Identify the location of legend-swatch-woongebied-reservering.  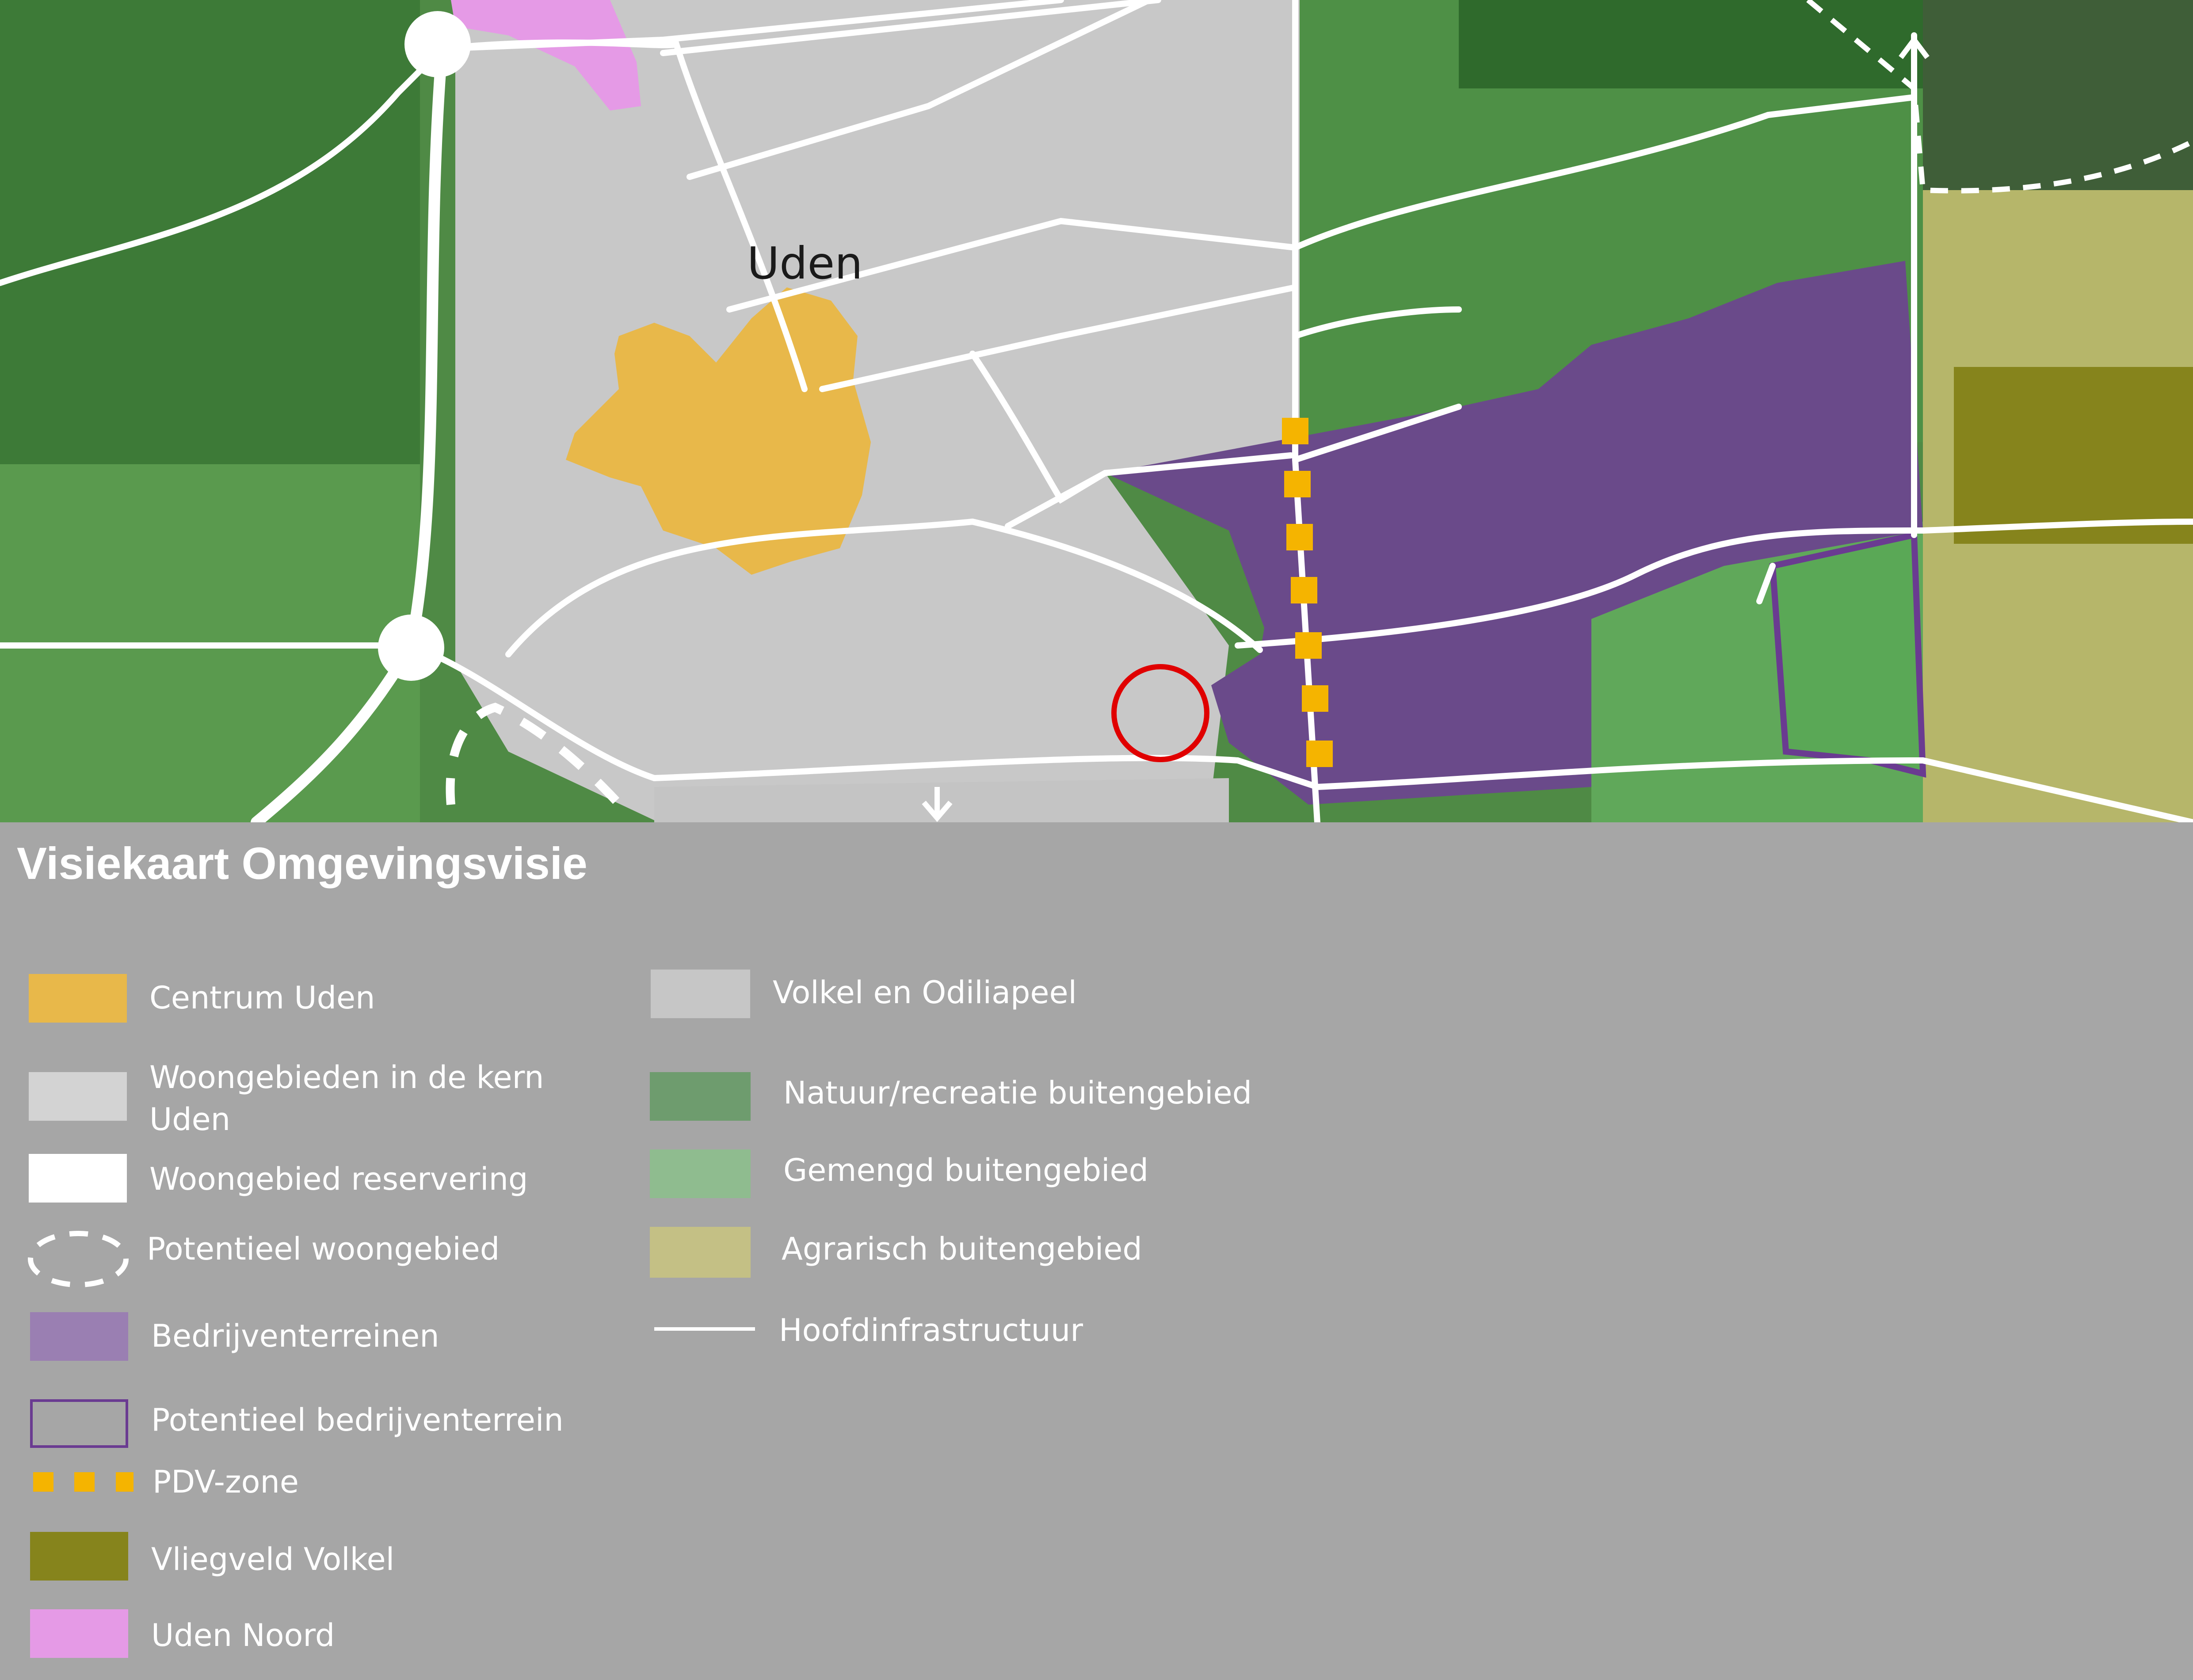
(78, 1178).